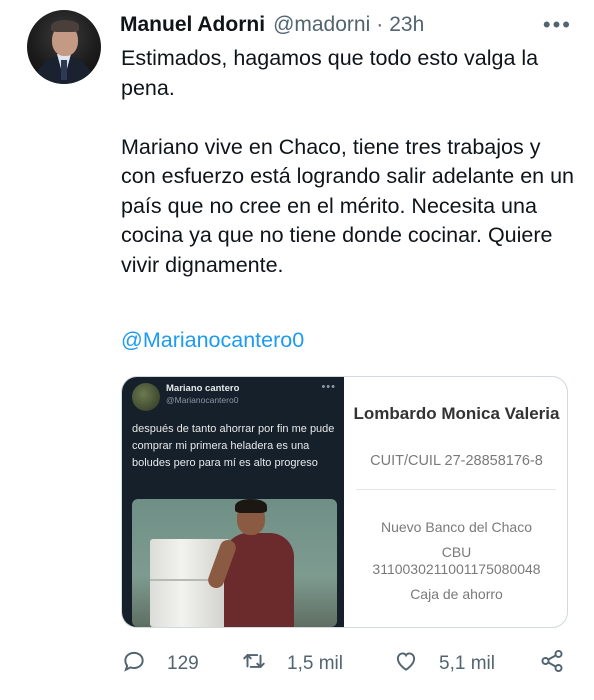 The image size is (594, 700). I want to click on cbu-number: 3110030211001175080048, so click(456, 569).